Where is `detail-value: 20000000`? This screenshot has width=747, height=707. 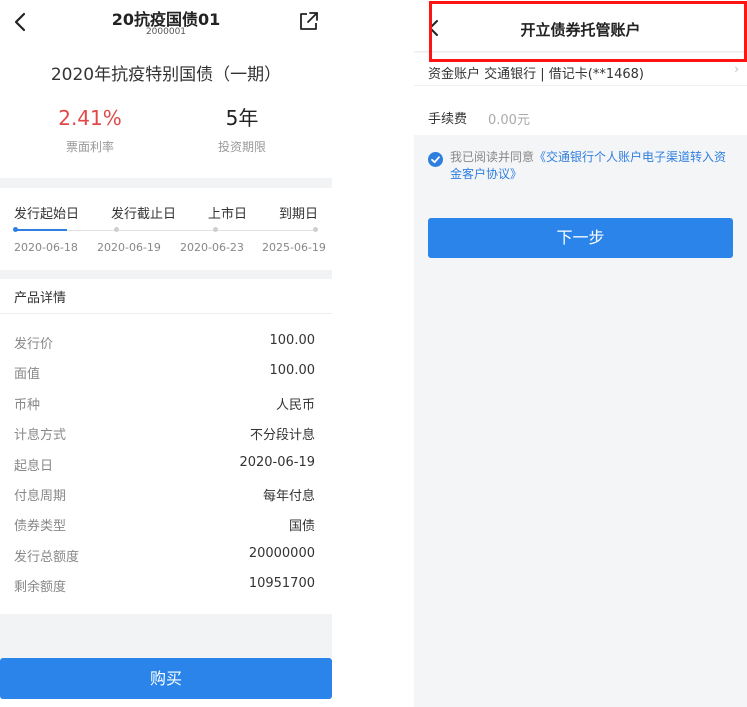 detail-value: 20000000 is located at coordinates (281, 553).